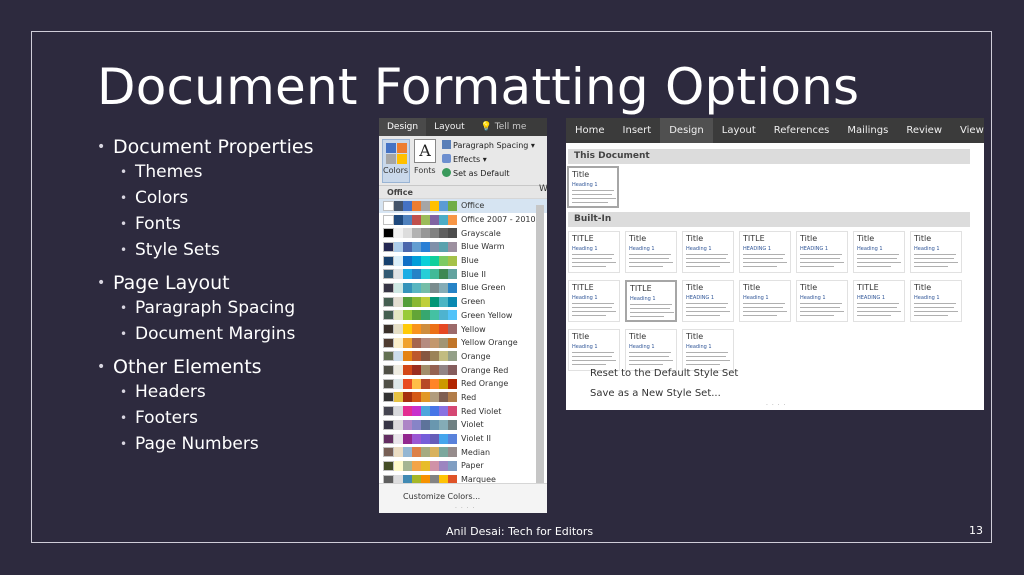  What do you see at coordinates (463, 384) in the screenshot?
I see `palette-option: Red Orange` at bounding box center [463, 384].